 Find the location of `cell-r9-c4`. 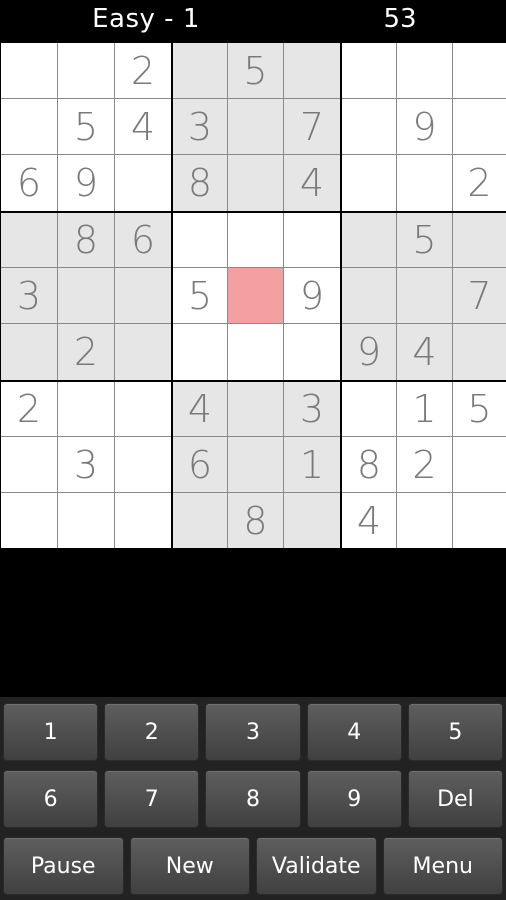

cell-r9-c4 is located at coordinates (200, 520).